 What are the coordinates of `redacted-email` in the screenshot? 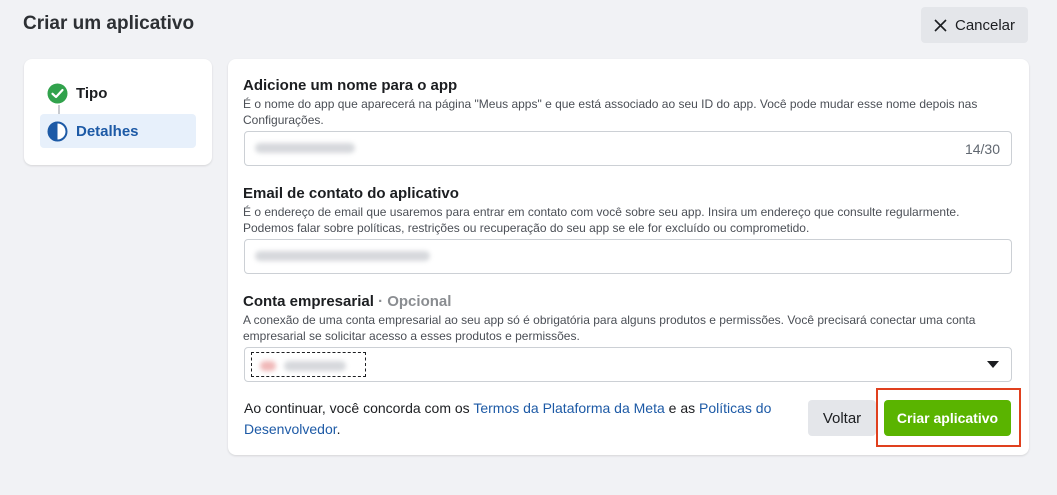 It's located at (342, 256).